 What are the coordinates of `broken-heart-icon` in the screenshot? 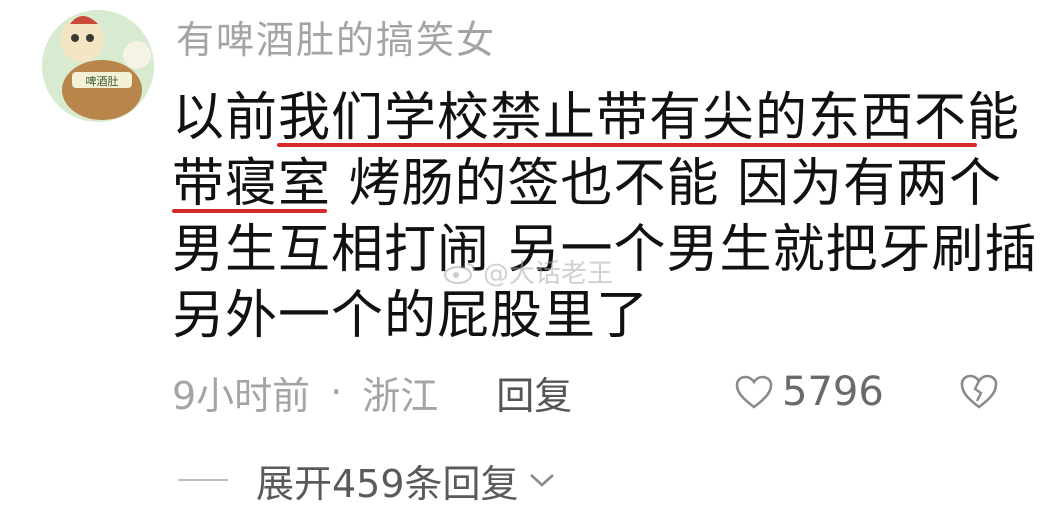 It's located at (979, 391).